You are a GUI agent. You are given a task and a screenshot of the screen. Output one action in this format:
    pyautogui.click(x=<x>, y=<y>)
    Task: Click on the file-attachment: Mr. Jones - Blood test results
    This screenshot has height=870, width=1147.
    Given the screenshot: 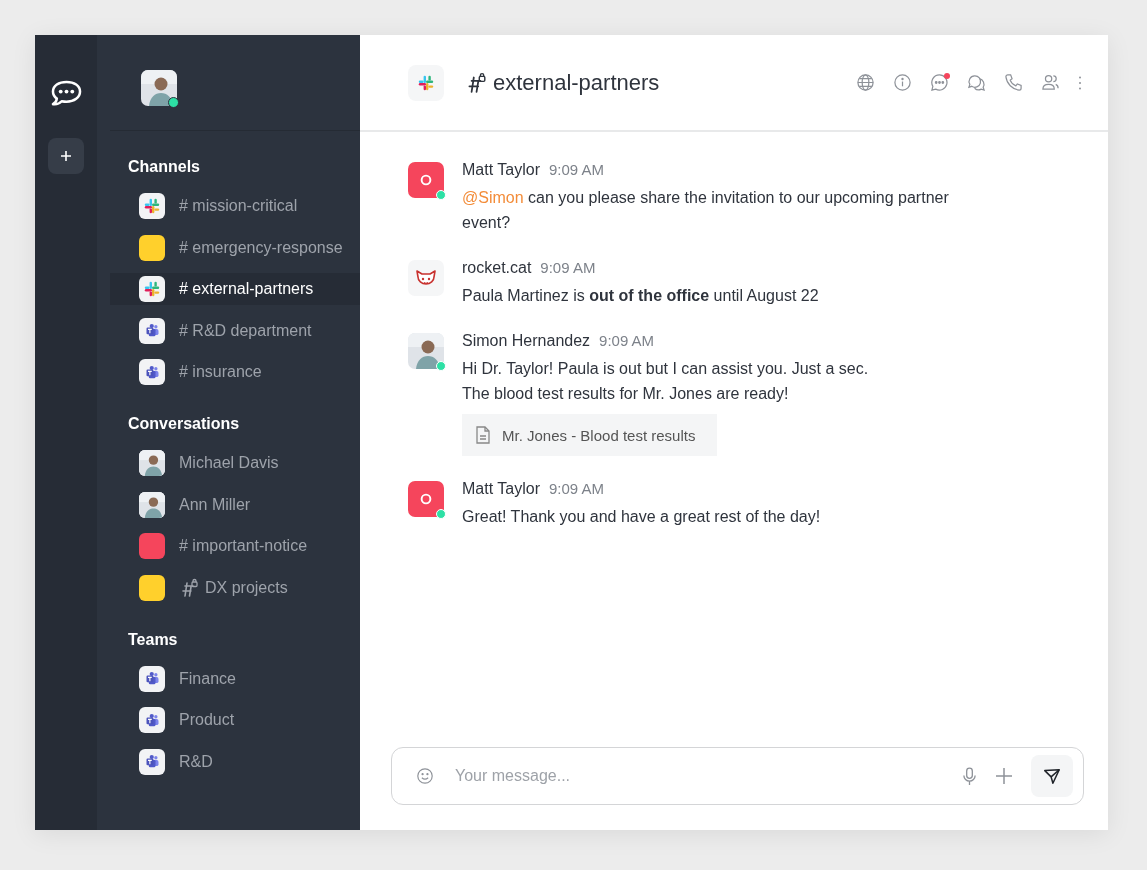 What is the action you would take?
    pyautogui.click(x=590, y=435)
    